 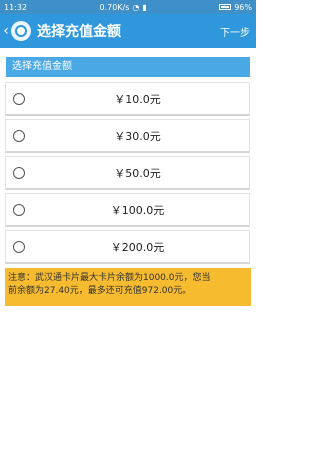 What do you see at coordinates (238, 31) in the screenshot?
I see `next-step-button: 下一步` at bounding box center [238, 31].